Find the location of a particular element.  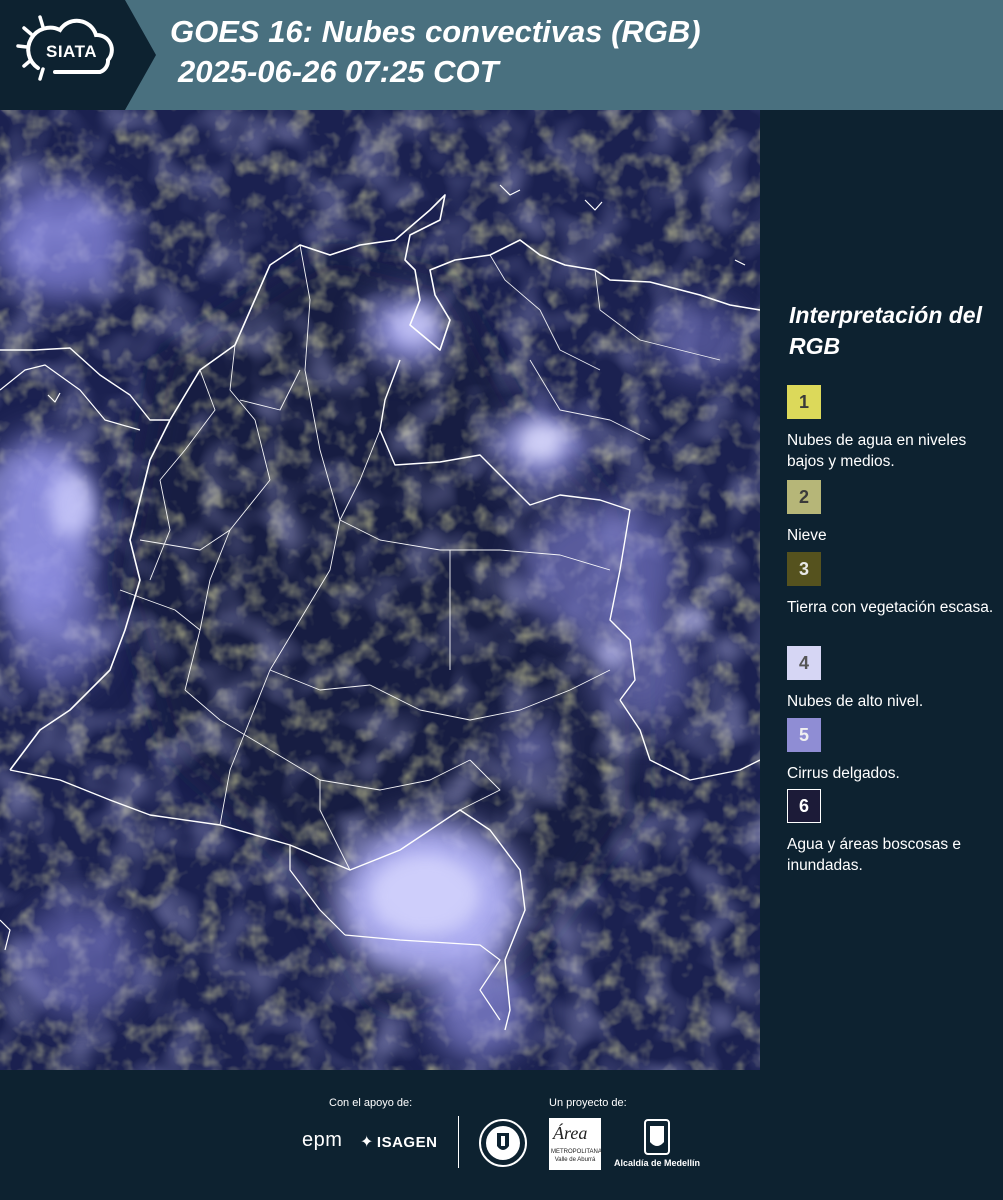

legend-swatch: 1 is located at coordinates (804, 402).